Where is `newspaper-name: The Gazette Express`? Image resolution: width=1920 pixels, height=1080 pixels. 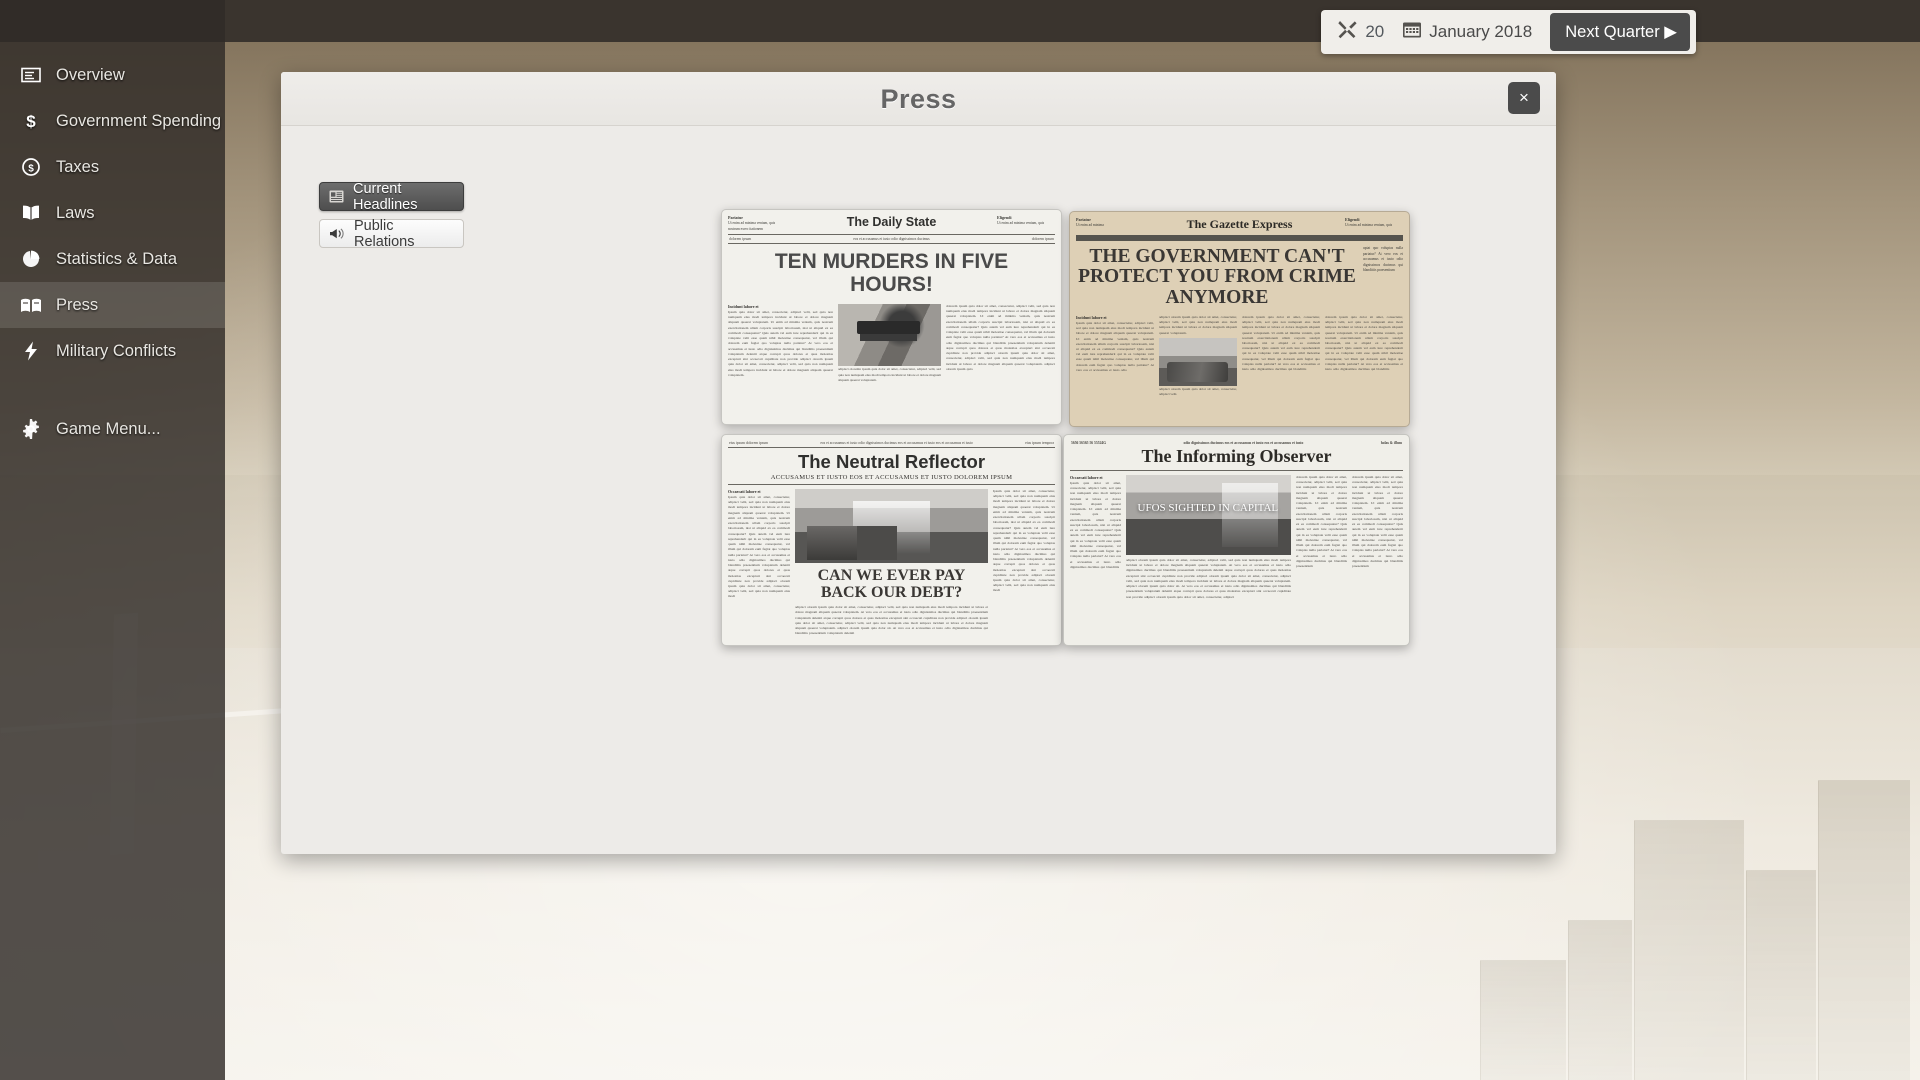
newspaper-name: The Gazette Express is located at coordinates (1239, 224).